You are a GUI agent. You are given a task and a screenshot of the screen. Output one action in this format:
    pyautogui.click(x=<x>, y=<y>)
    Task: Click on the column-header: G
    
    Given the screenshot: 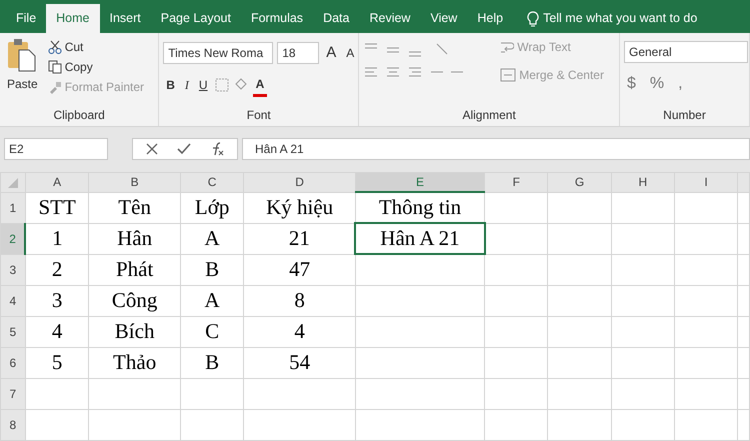 What is the action you would take?
    pyautogui.click(x=580, y=182)
    